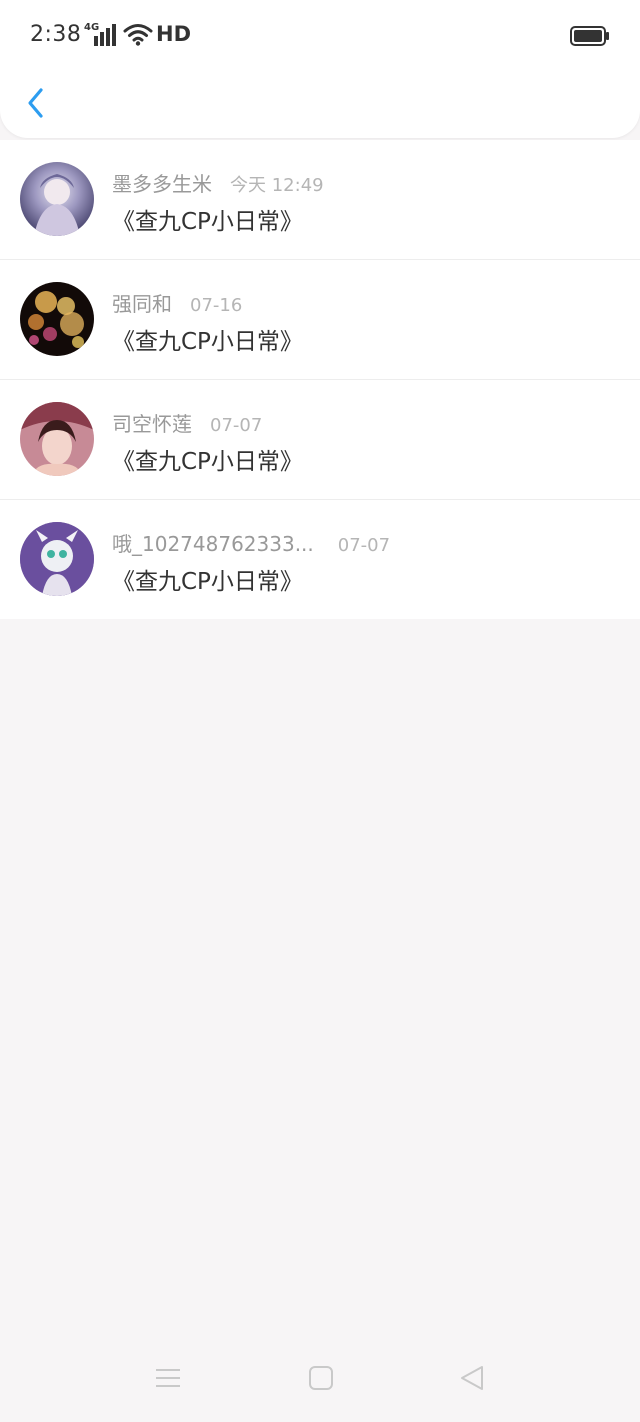 This screenshot has width=640, height=1422. What do you see at coordinates (321, 1378) in the screenshot?
I see `home-icon` at bounding box center [321, 1378].